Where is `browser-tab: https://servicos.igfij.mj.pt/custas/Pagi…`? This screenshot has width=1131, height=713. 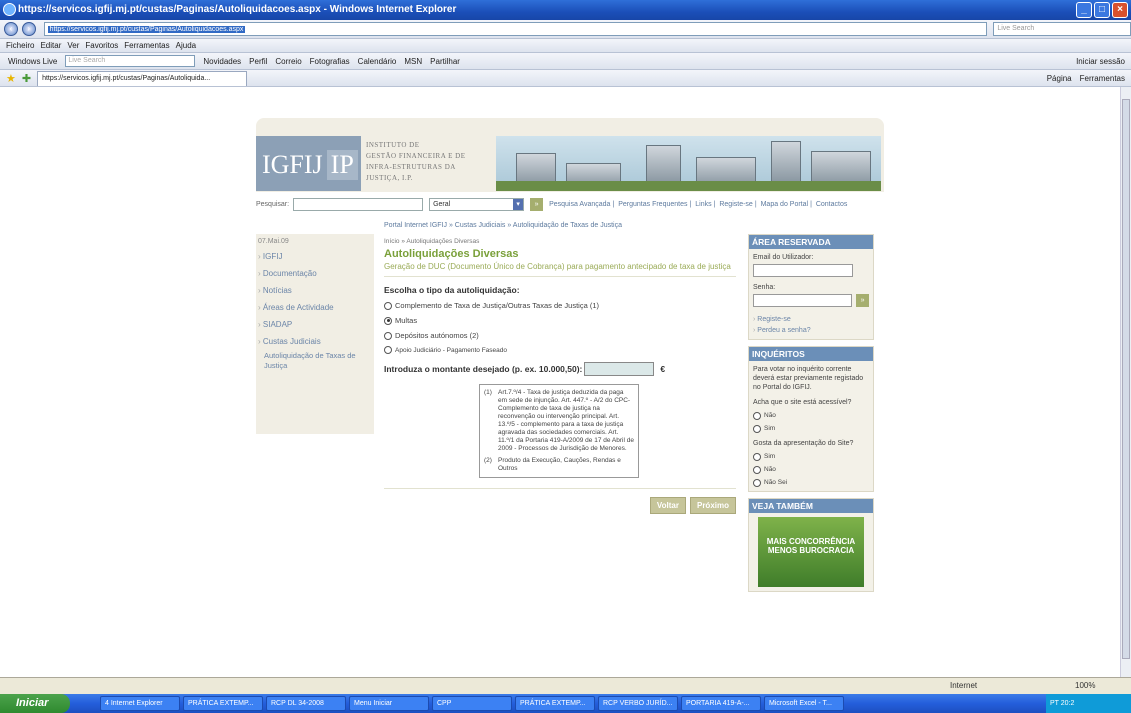 browser-tab: https://servicos.igfij.mj.pt/custas/Pagi… is located at coordinates (142, 78).